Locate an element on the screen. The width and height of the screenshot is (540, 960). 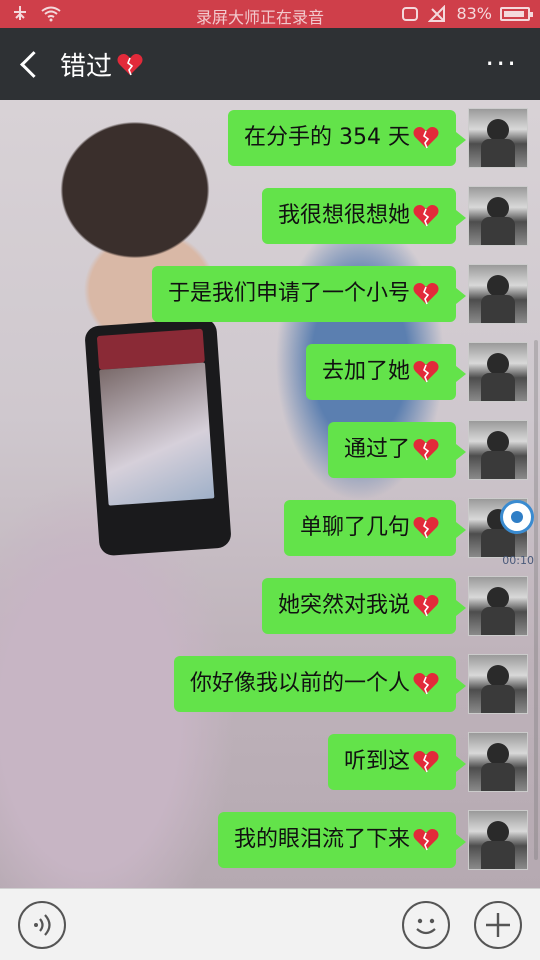
message-row: 去加了她 is located at coordinates (386, 372).